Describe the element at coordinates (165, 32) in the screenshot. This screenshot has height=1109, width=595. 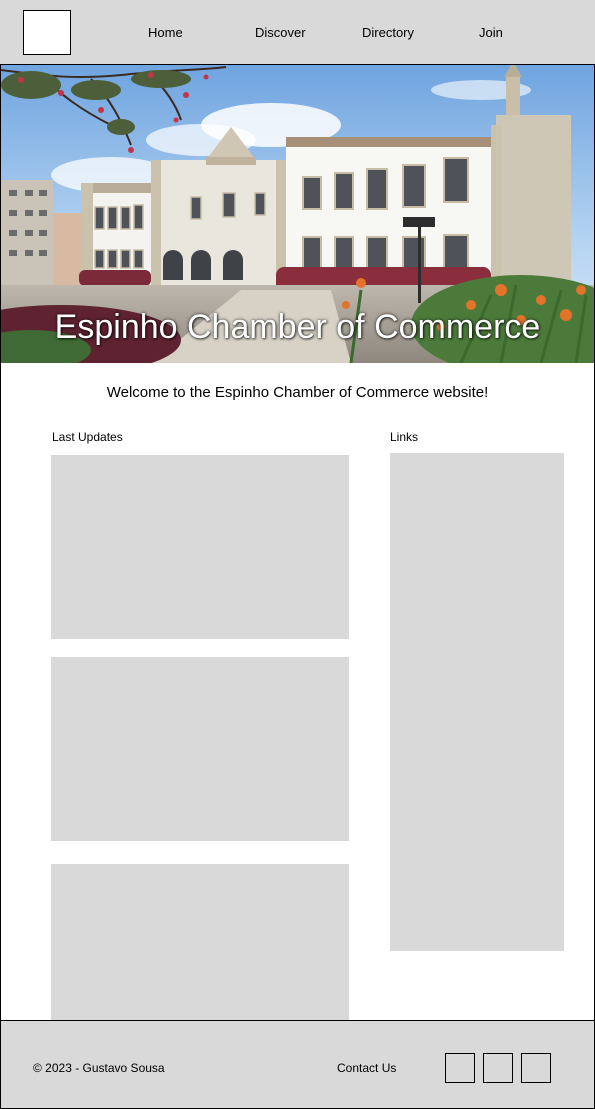
I see `nav-home-link: Home` at that location.